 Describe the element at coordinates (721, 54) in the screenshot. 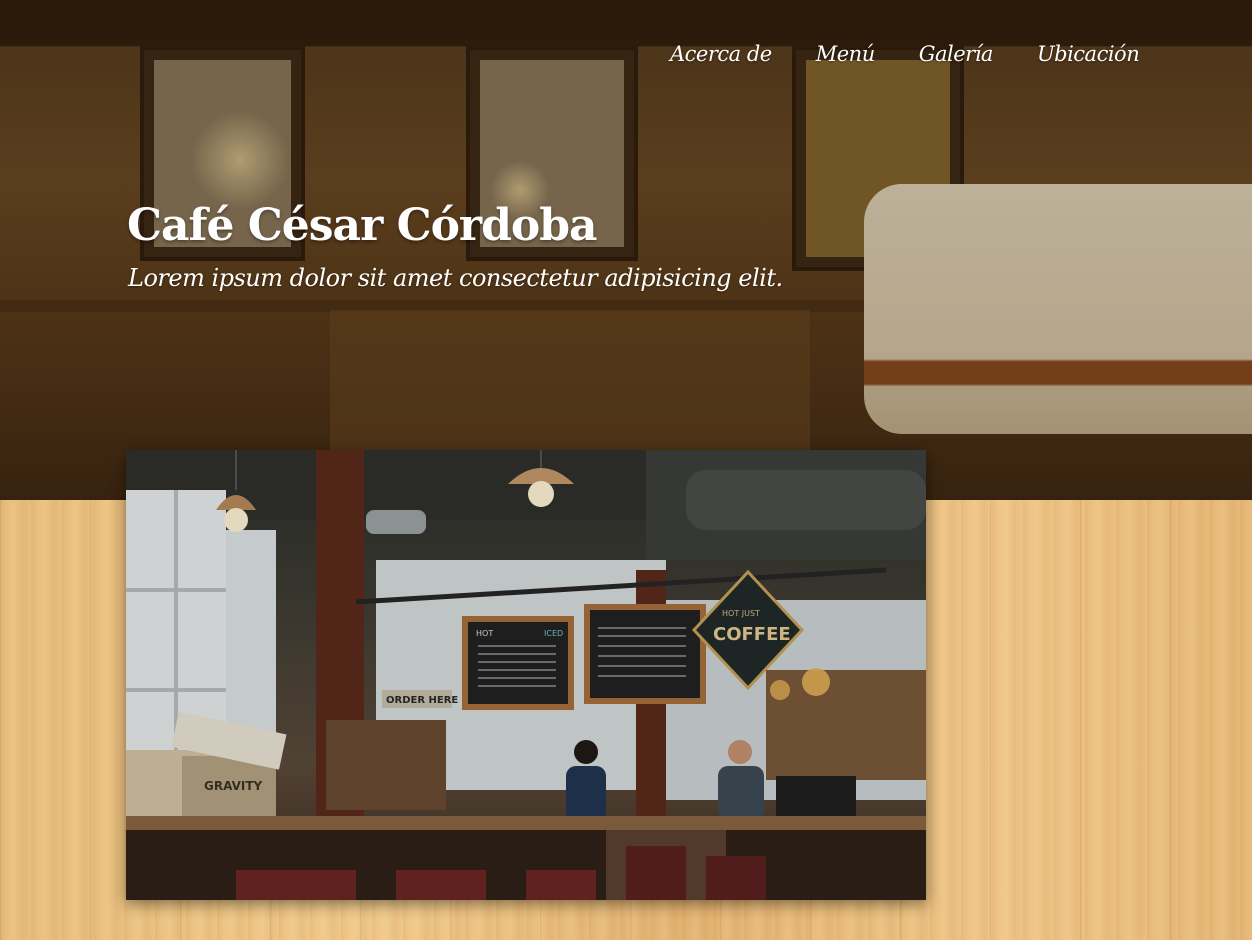

I see `nav-link-about: Acerca de` at that location.